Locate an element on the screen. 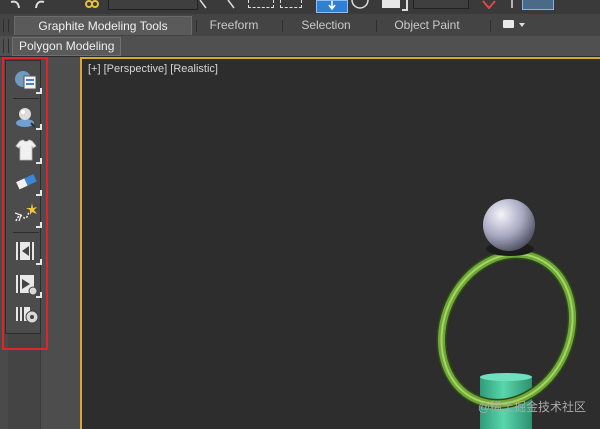  flyout-indicator-icon is located at coordinates (405, 5).